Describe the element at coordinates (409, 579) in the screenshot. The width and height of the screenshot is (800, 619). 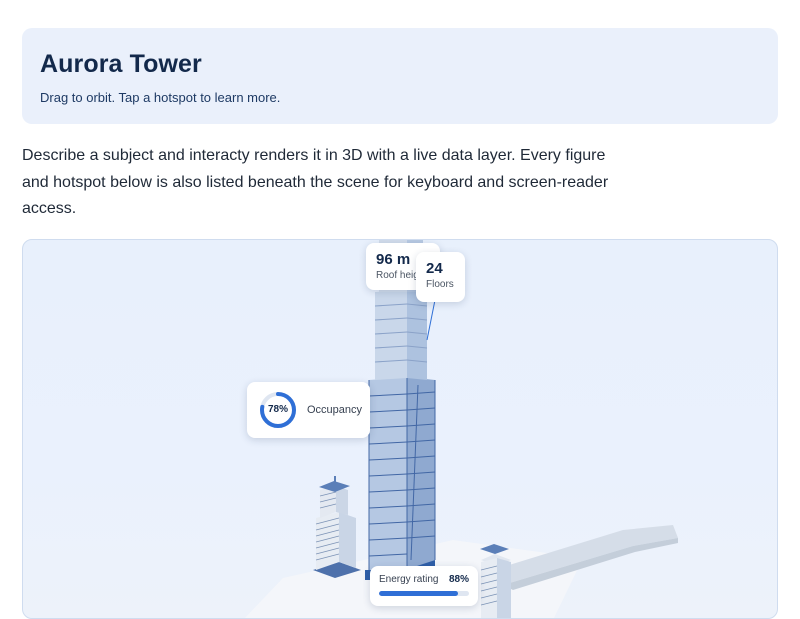
I see `energy-rating-label: Energy rating` at that location.